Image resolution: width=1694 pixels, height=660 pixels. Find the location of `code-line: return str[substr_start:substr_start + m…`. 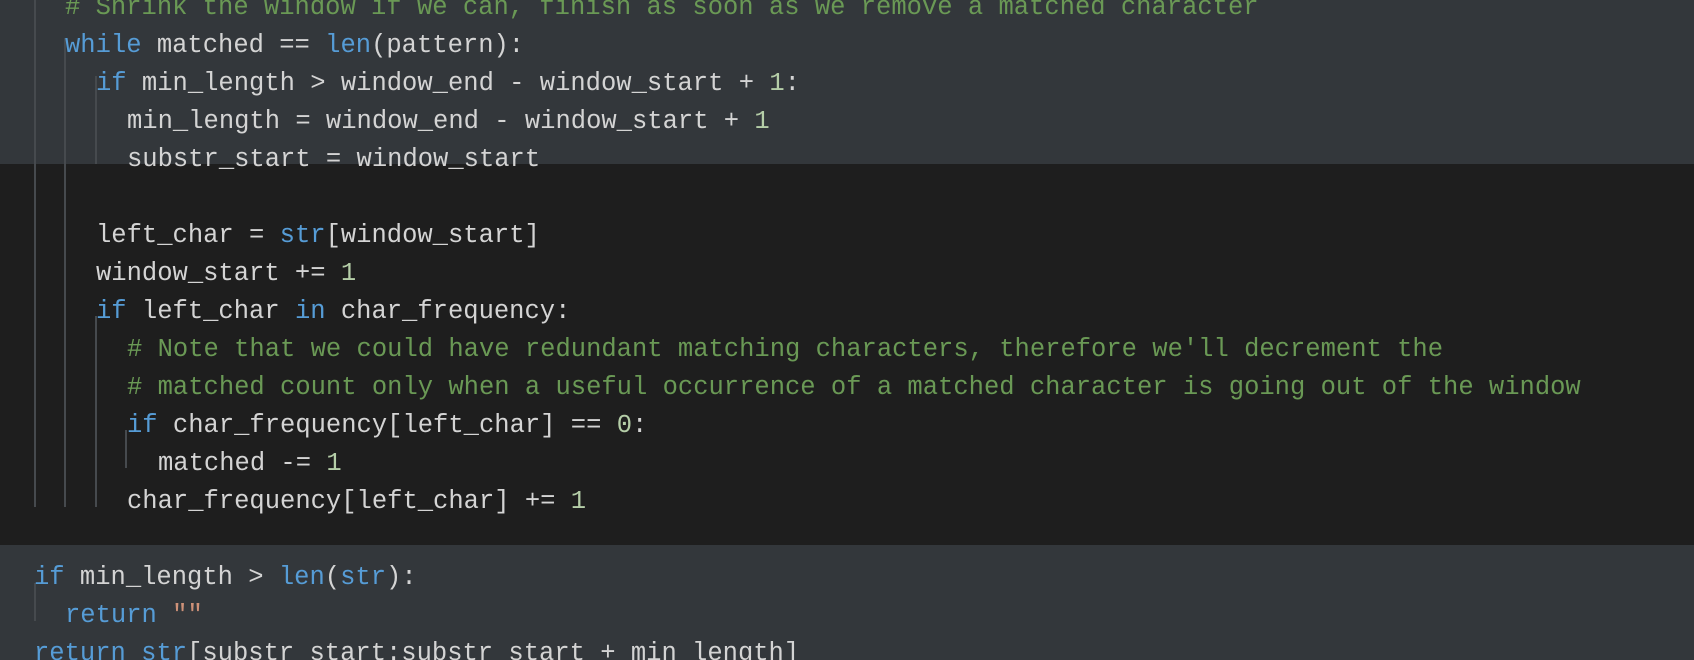

code-line: return str[substr_start:substr_start + m… is located at coordinates (416, 647).